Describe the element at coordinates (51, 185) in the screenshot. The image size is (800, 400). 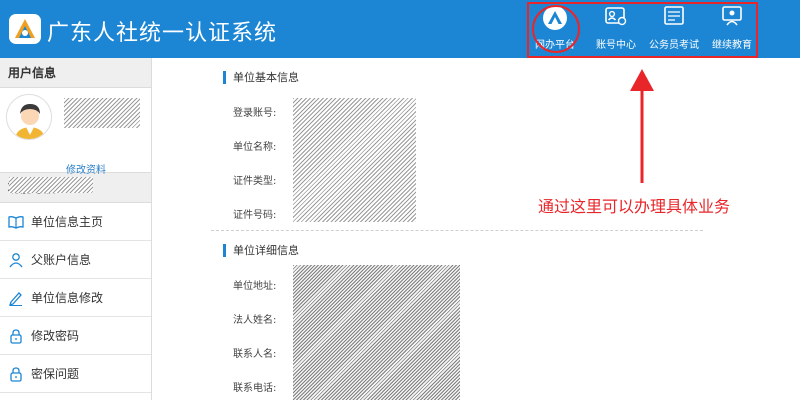
I see `org-name-redacted` at that location.